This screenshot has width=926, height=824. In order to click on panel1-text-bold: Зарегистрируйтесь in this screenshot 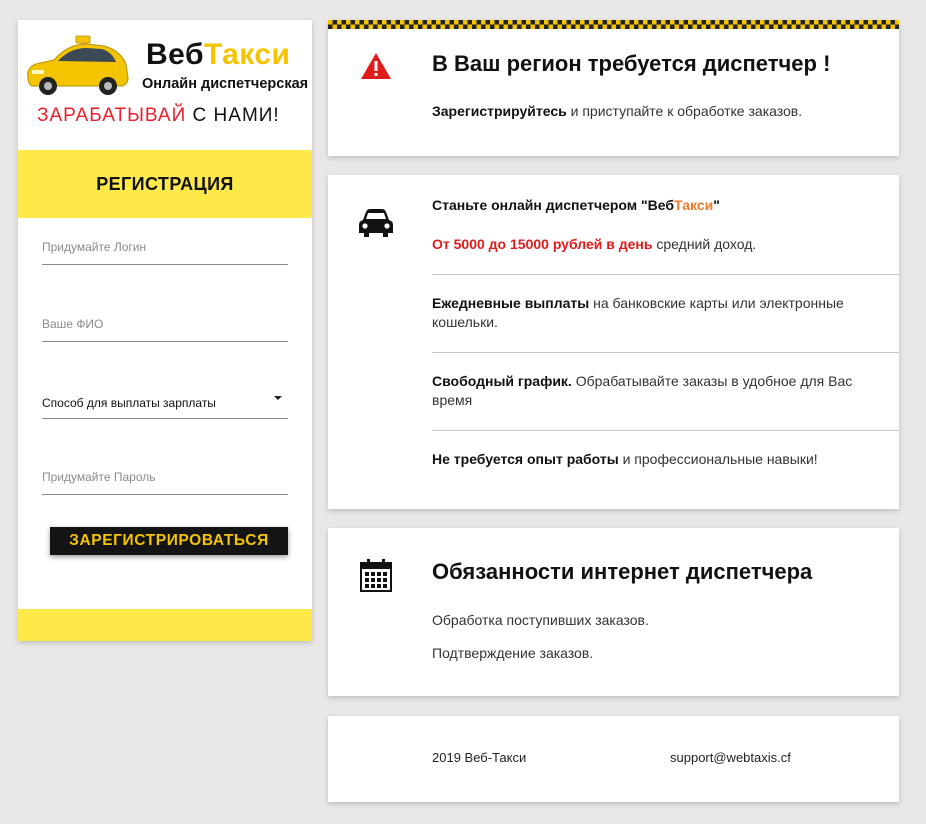, I will do `click(499, 111)`.